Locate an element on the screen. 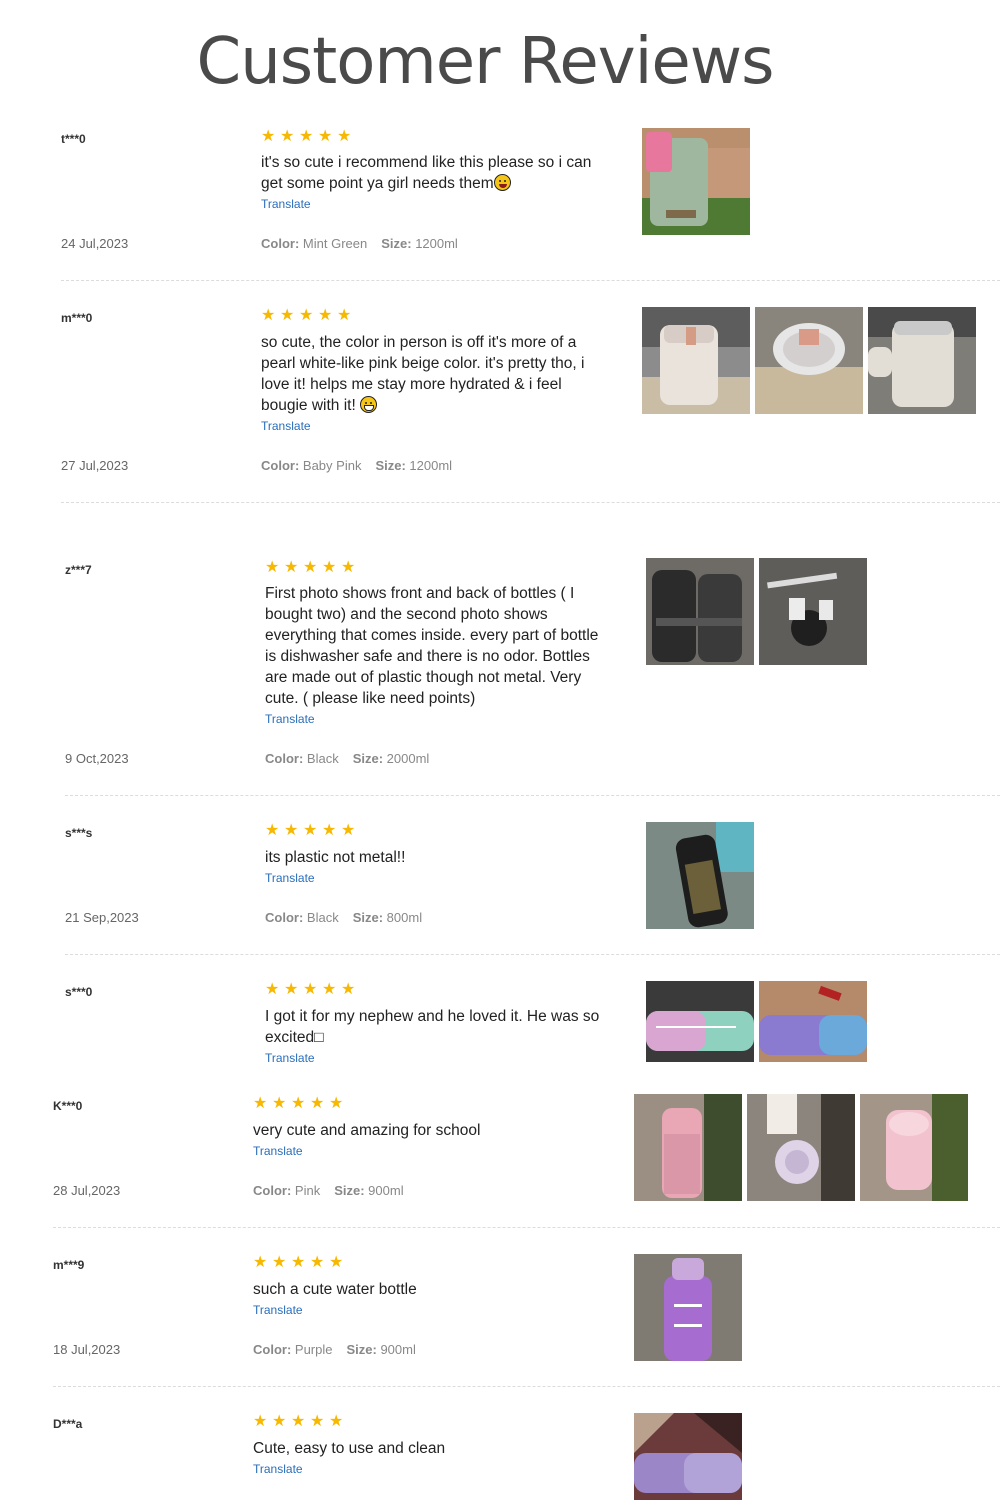 The width and height of the screenshot is (1000, 1500). review-date: 24 Jul,2023 is located at coordinates (95, 243).